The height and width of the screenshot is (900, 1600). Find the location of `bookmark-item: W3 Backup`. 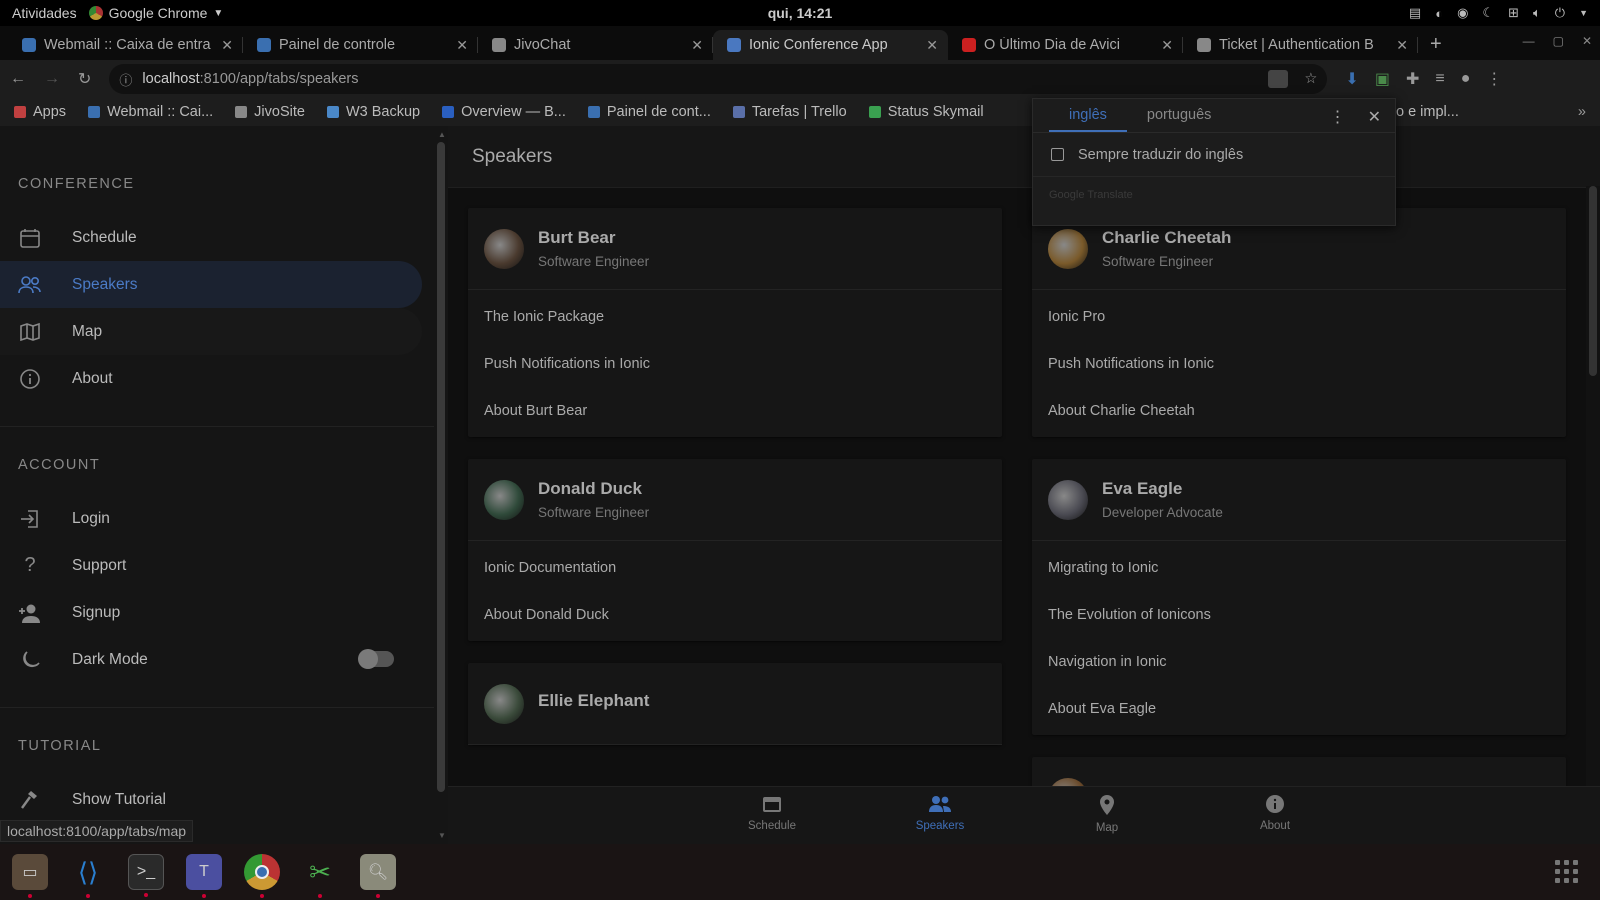

bookmark-item: W3 Backup is located at coordinates (373, 112).